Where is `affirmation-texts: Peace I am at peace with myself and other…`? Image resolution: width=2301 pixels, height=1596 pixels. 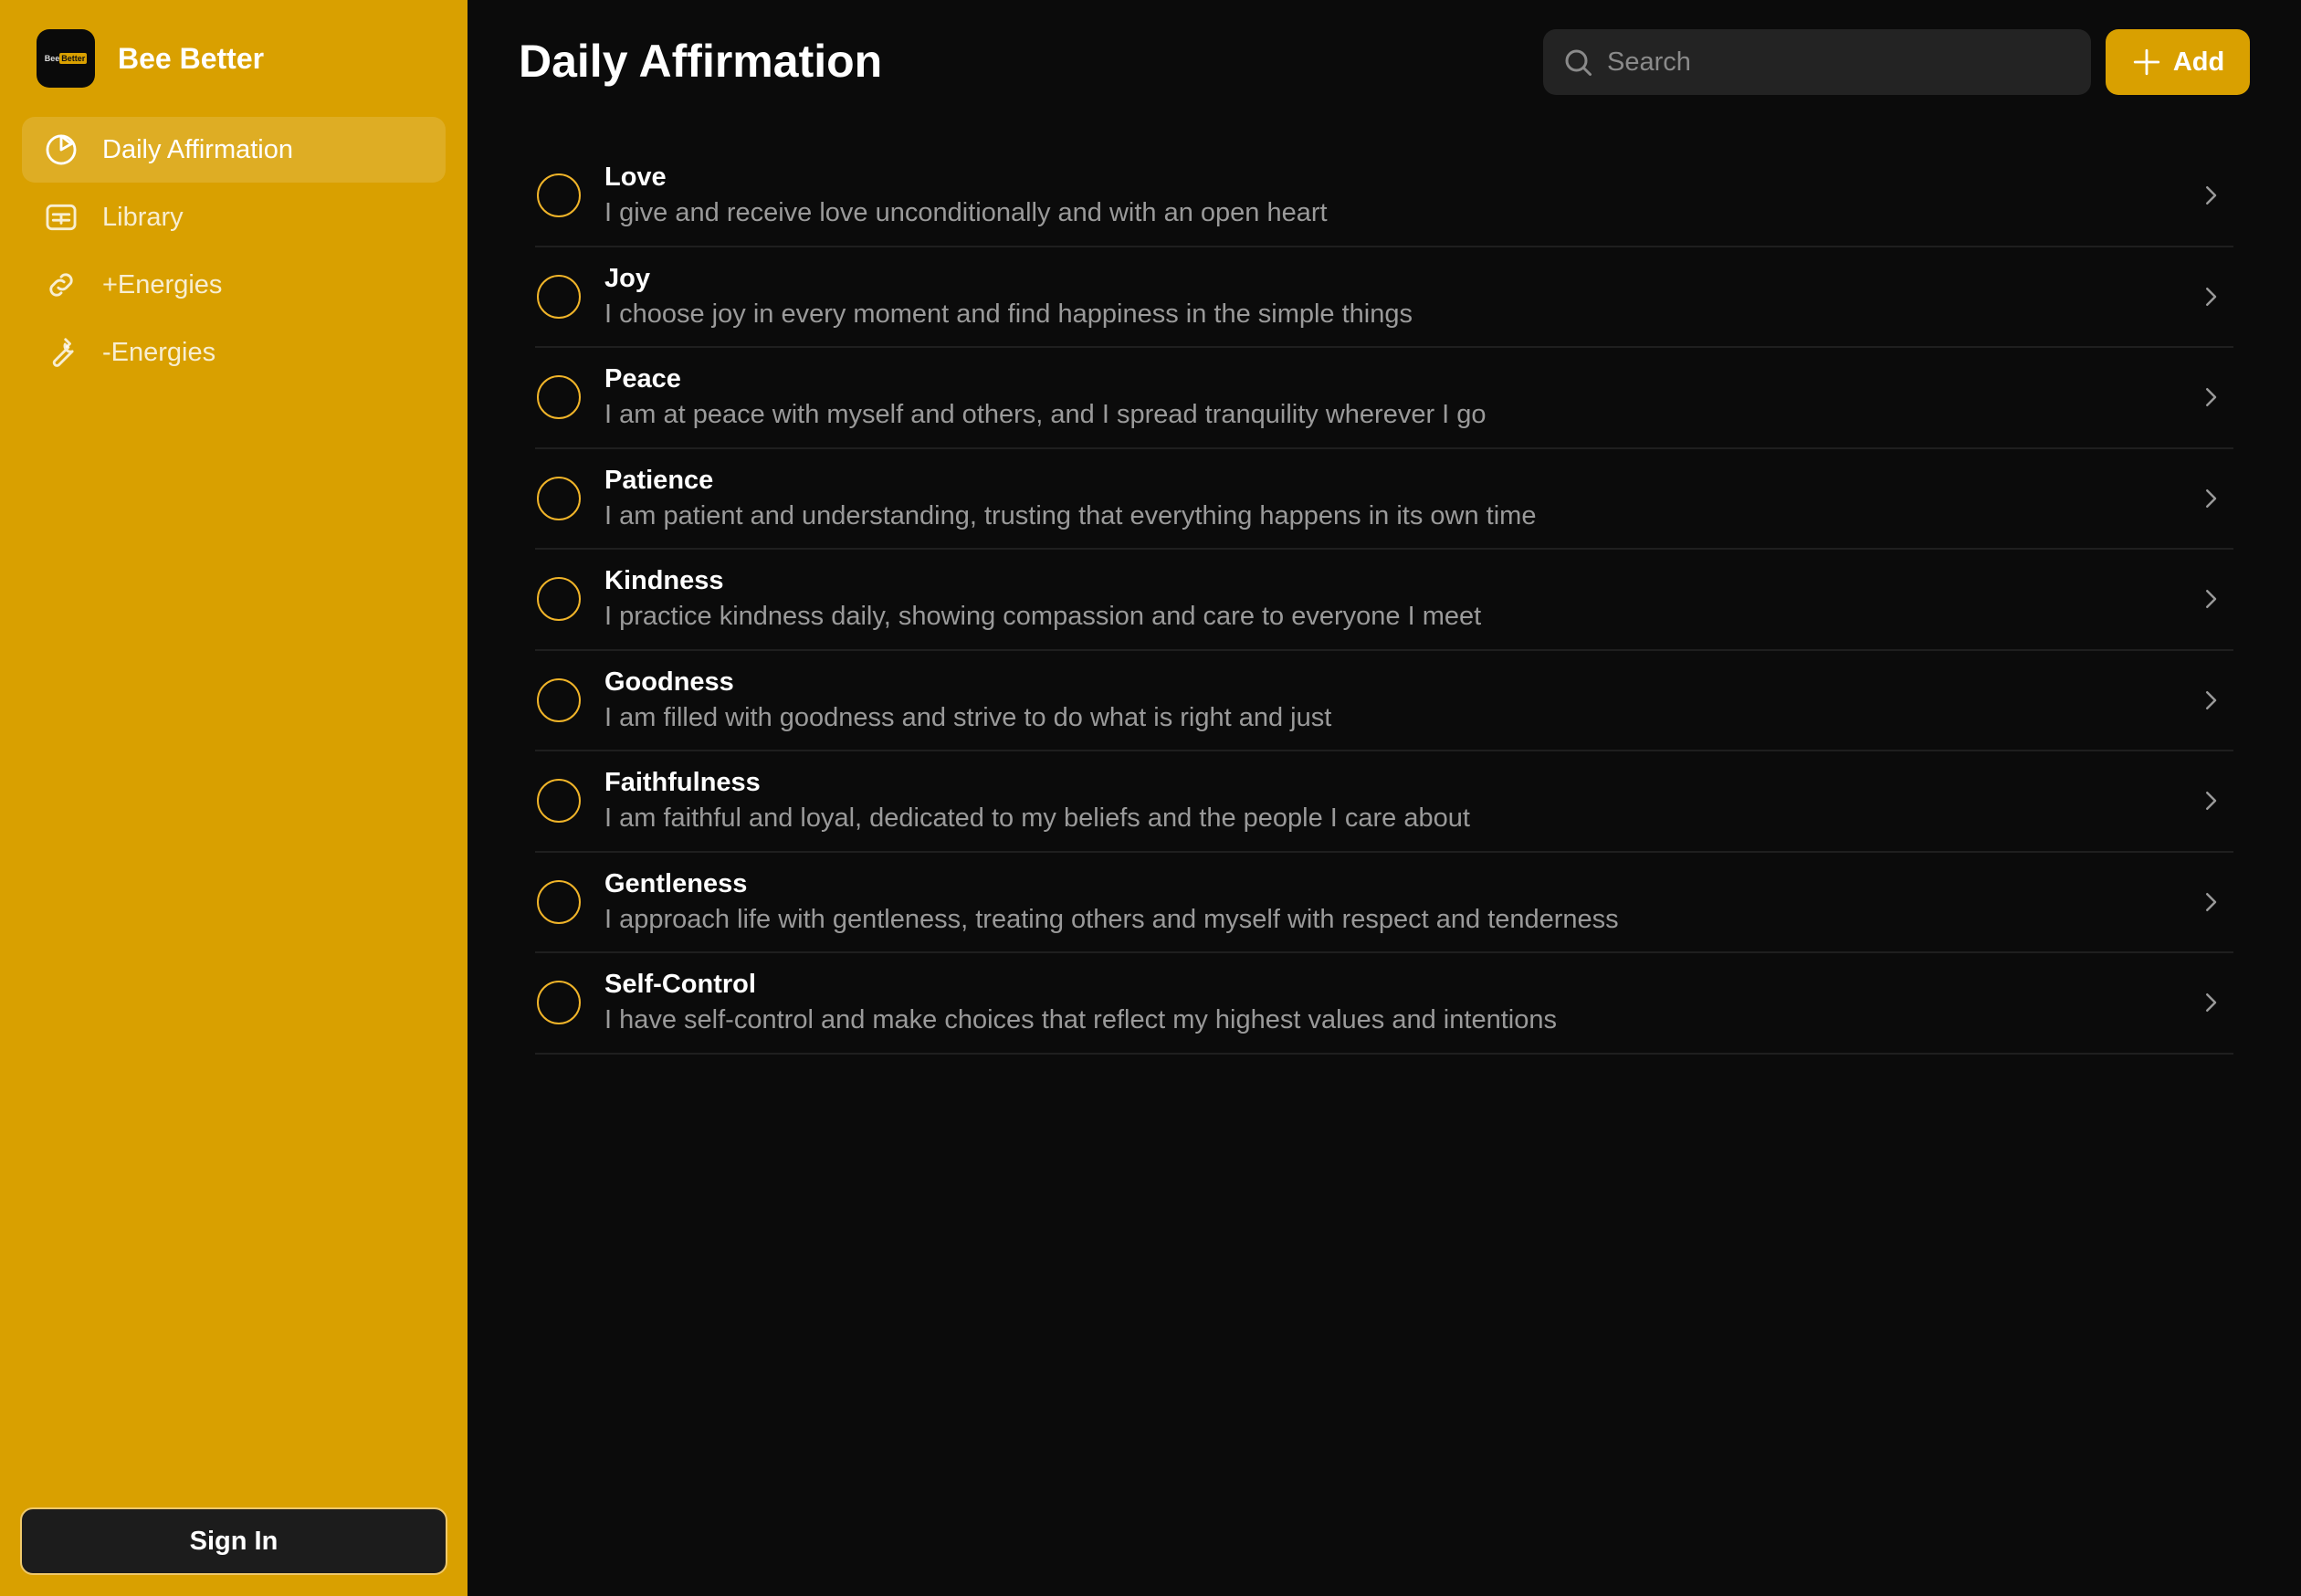 affirmation-texts: Peace I am at peace with myself and other… is located at coordinates (1045, 397).